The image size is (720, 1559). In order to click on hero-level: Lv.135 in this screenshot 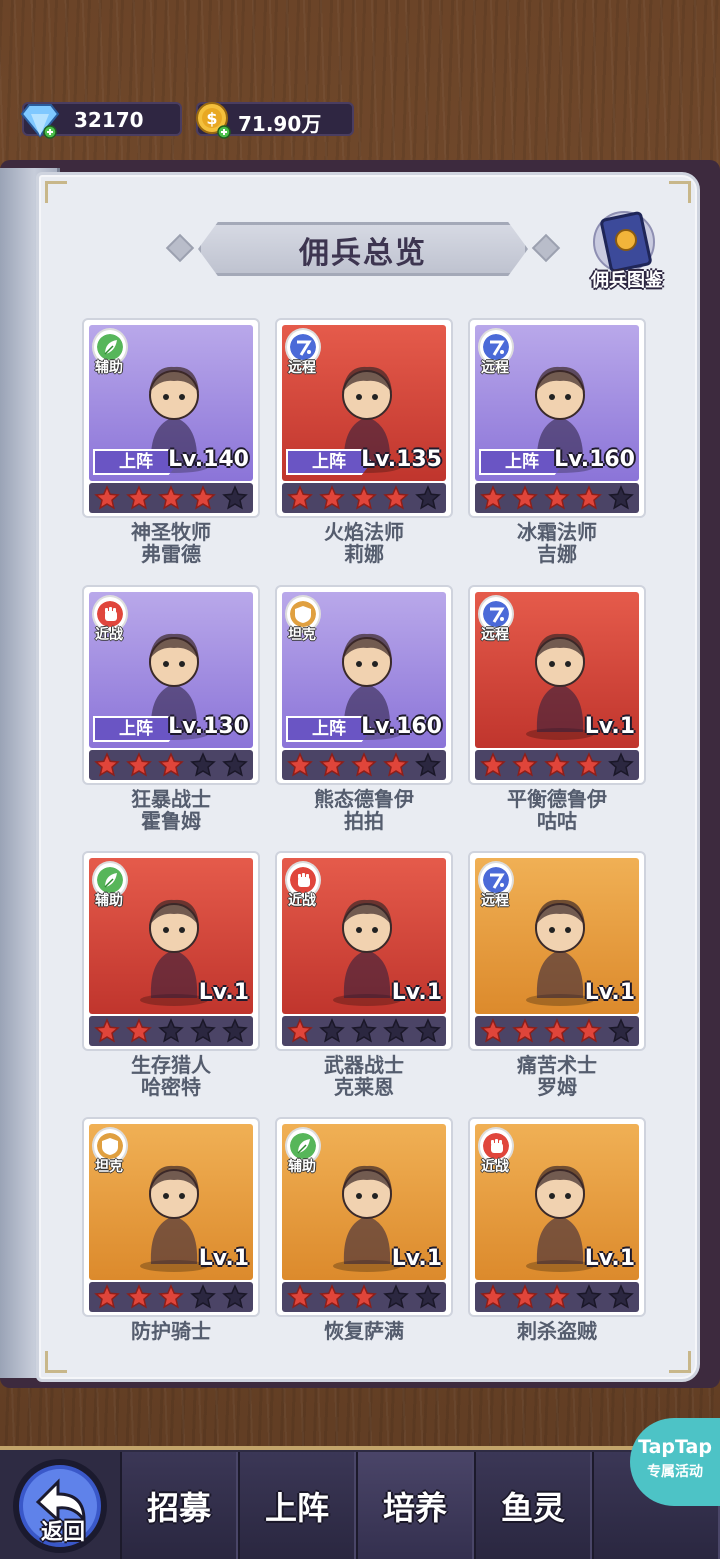, I will do `click(401, 459)`.